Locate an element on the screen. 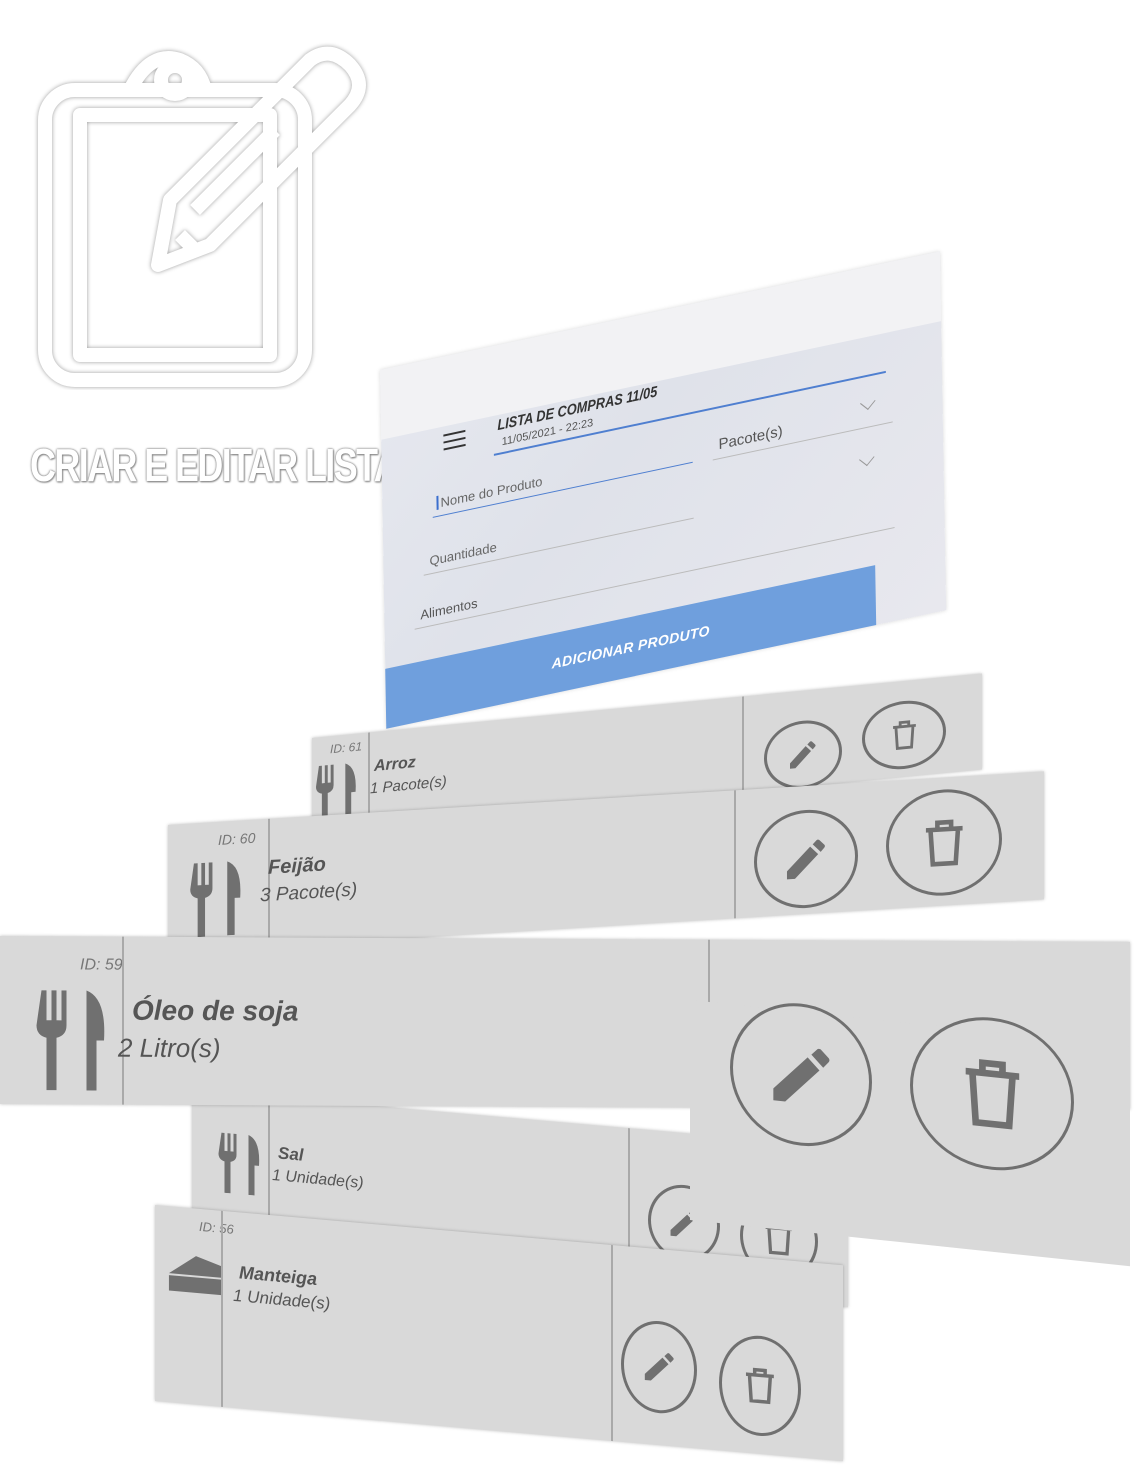 The width and height of the screenshot is (1134, 1473). product-name: Manteiga is located at coordinates (278, 1276).